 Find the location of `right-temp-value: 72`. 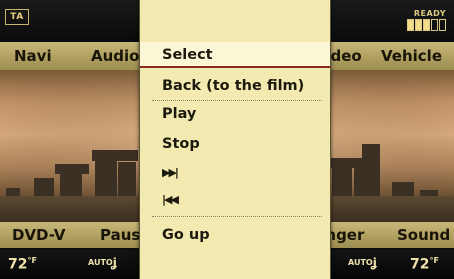

right-temp-value: 72 is located at coordinates (420, 264).